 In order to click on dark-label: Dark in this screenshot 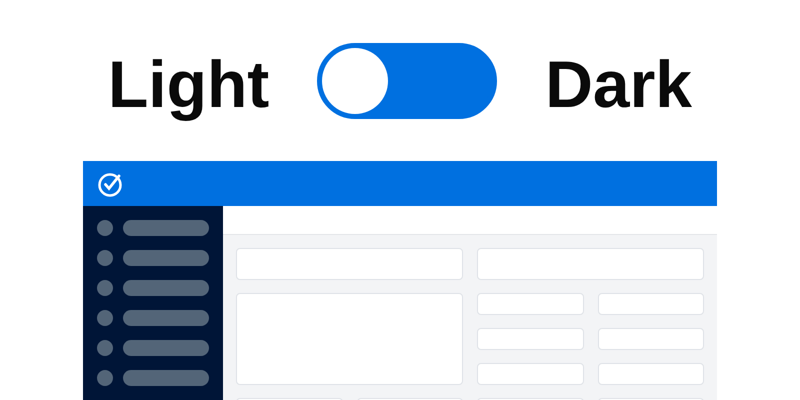, I will do `click(618, 85)`.